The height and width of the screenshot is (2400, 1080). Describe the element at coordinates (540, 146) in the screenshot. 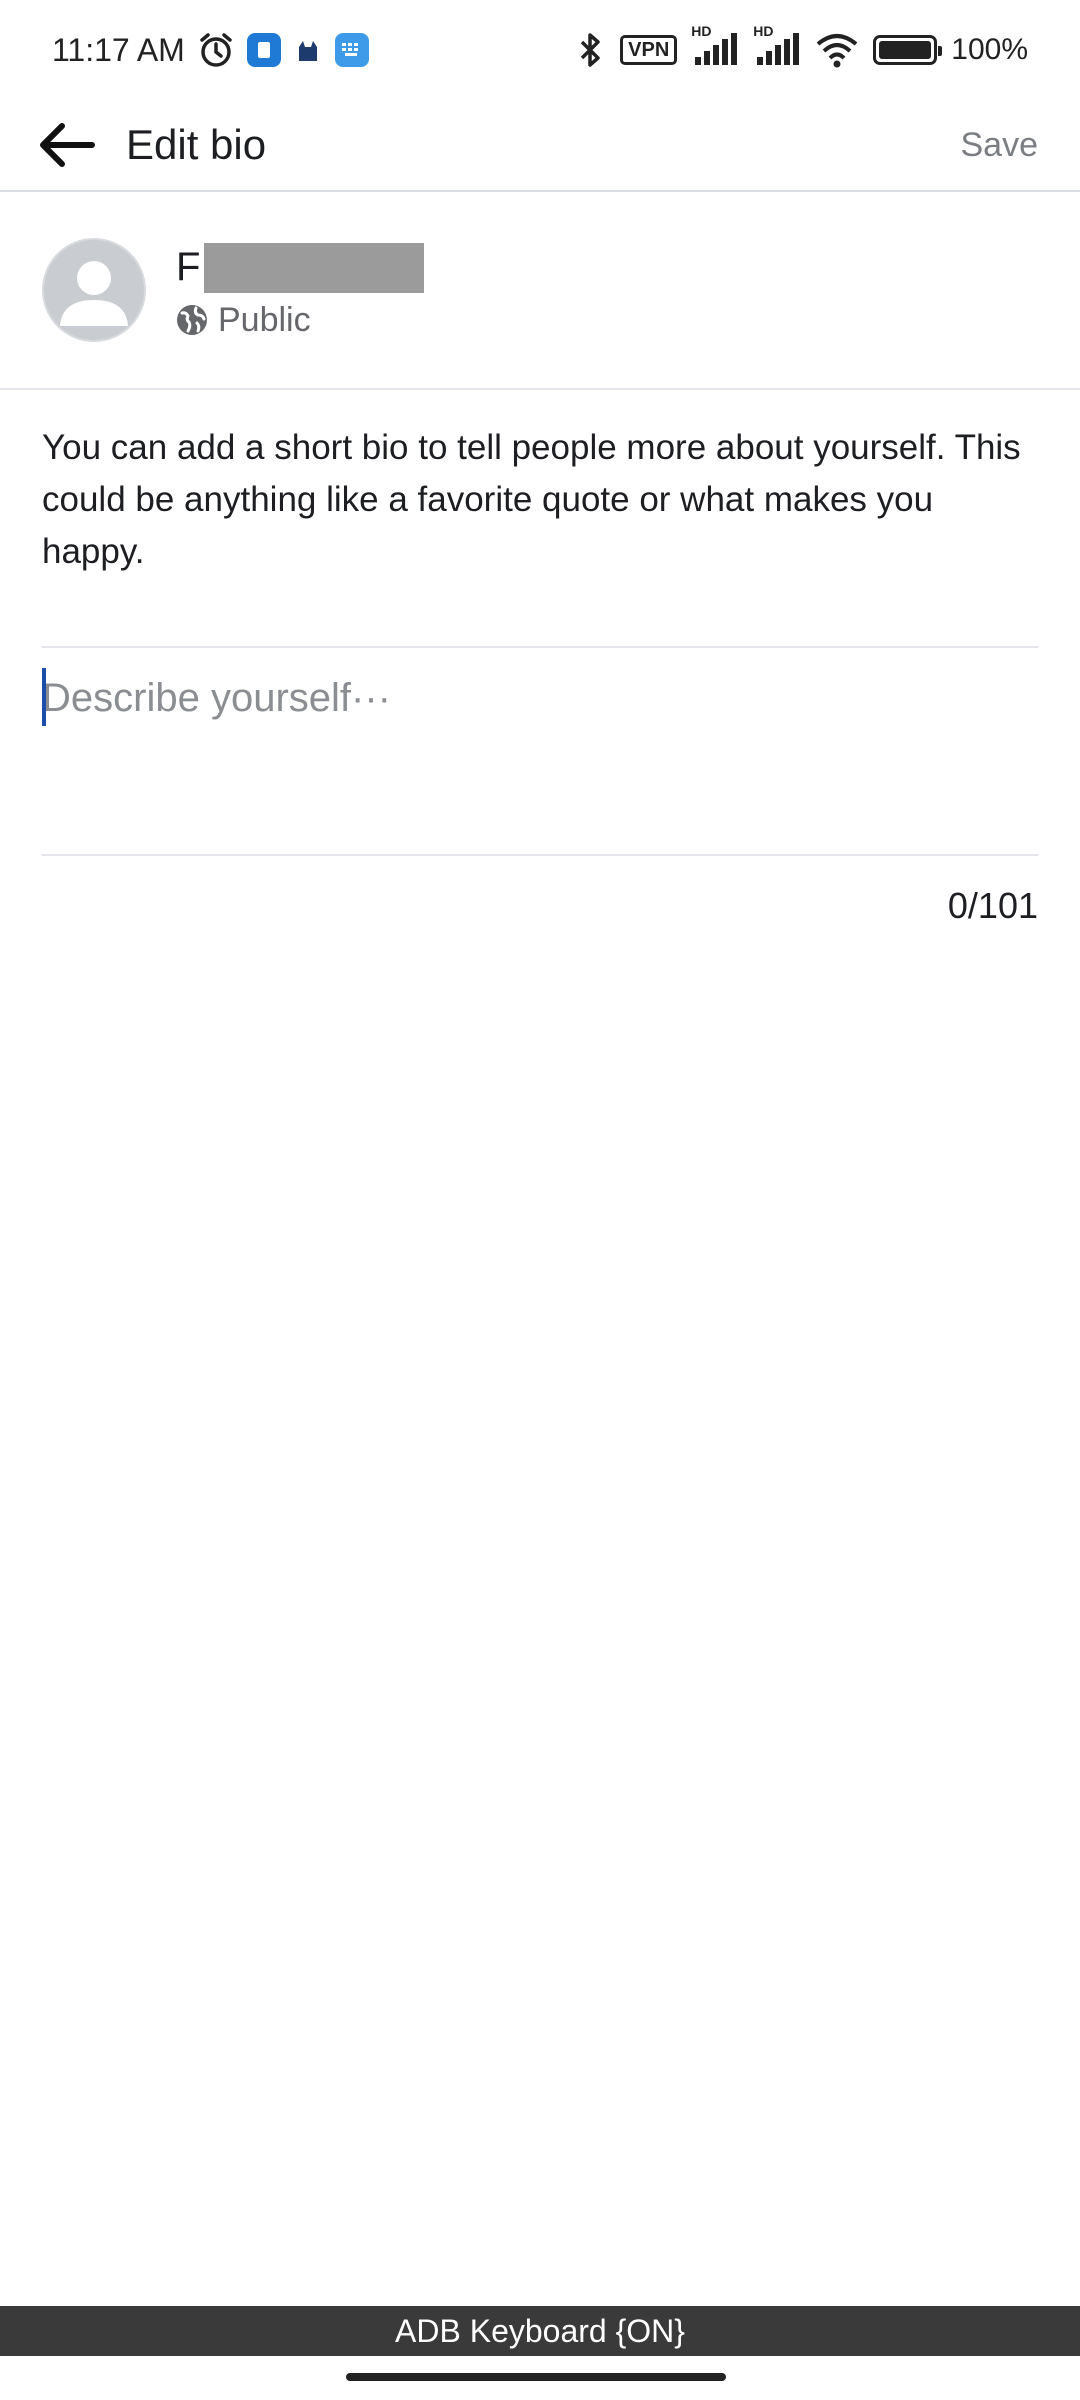

I see `app-bar: Edit bio Save` at that location.